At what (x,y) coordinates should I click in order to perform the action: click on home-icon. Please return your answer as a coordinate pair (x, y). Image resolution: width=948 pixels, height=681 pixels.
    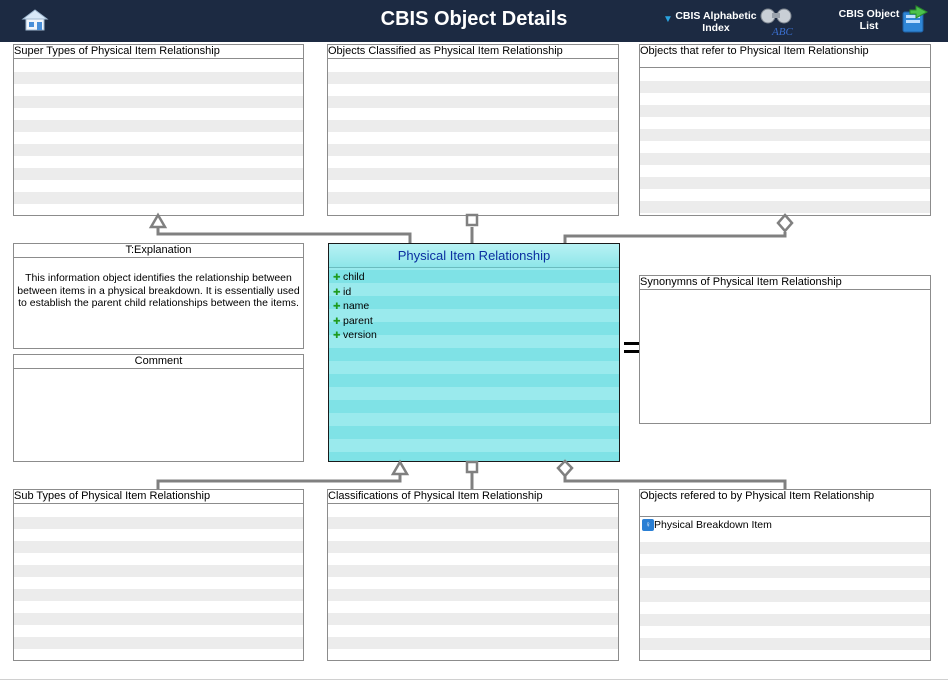
    Looking at the image, I should click on (35, 20).